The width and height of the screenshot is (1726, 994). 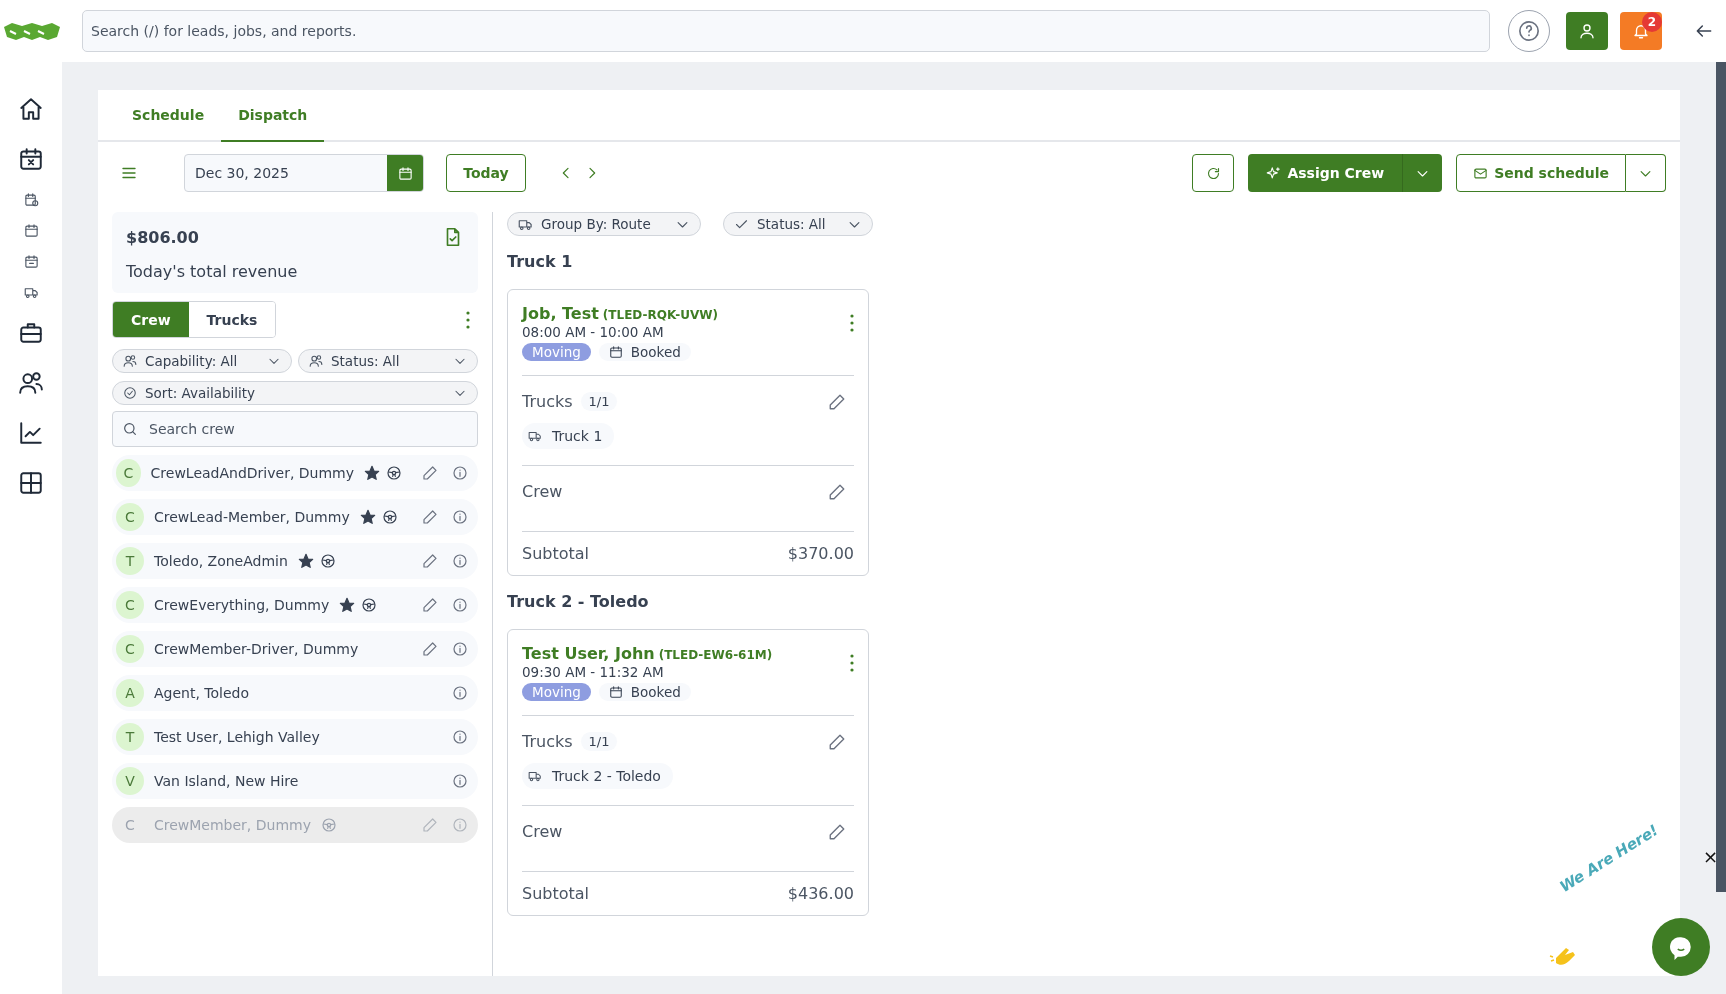 I want to click on filter-dropdown: Capability: All, so click(x=202, y=361).